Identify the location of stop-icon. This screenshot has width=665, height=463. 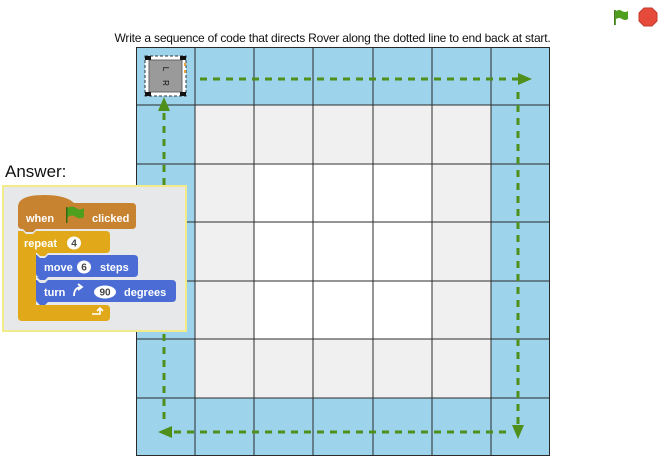
(648, 17).